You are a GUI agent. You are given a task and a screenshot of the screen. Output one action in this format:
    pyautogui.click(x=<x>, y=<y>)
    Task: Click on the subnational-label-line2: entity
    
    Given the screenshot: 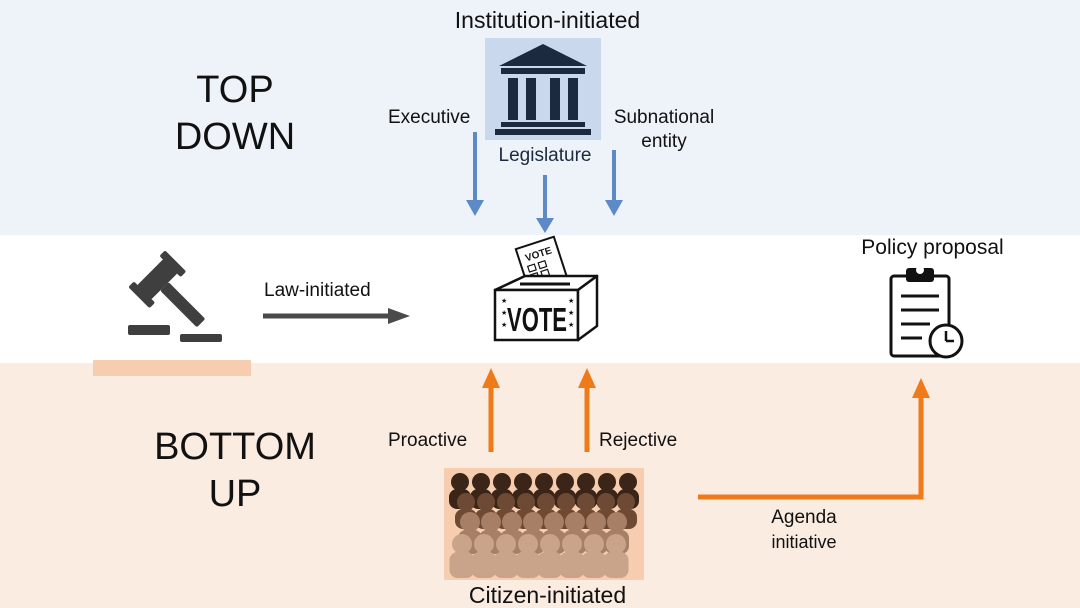 What is the action you would take?
    pyautogui.click(x=664, y=141)
    